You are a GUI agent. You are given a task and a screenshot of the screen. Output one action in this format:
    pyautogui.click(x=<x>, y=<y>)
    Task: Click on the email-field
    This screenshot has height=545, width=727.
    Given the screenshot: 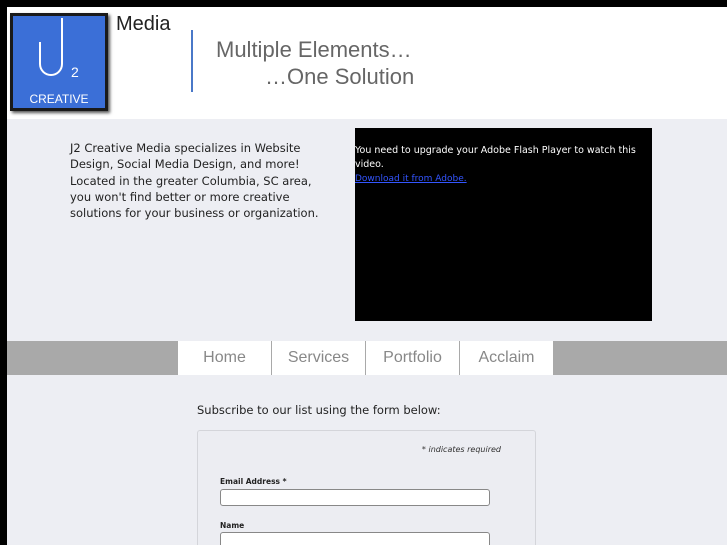 What is the action you would take?
    pyautogui.click(x=355, y=497)
    